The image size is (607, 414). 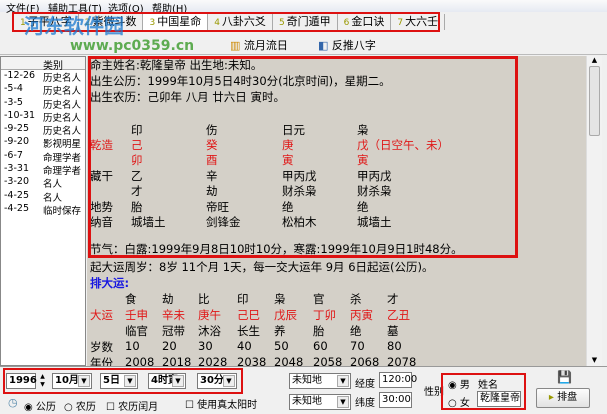 What do you see at coordinates (204, 299) in the screenshot?
I see `dayun-shishen: 比` at bounding box center [204, 299].